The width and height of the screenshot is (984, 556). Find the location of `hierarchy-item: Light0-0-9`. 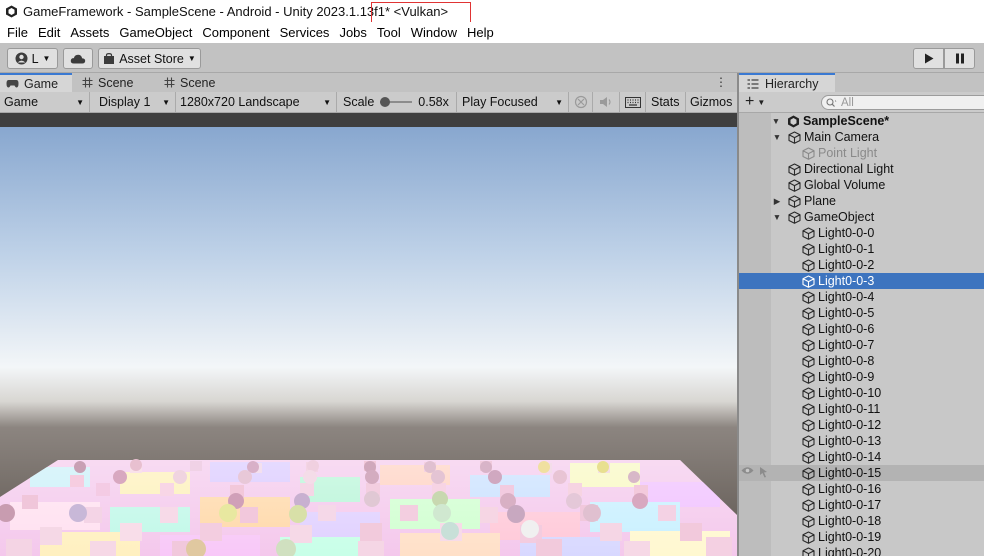

hierarchy-item: Light0-0-9 is located at coordinates (861, 377).